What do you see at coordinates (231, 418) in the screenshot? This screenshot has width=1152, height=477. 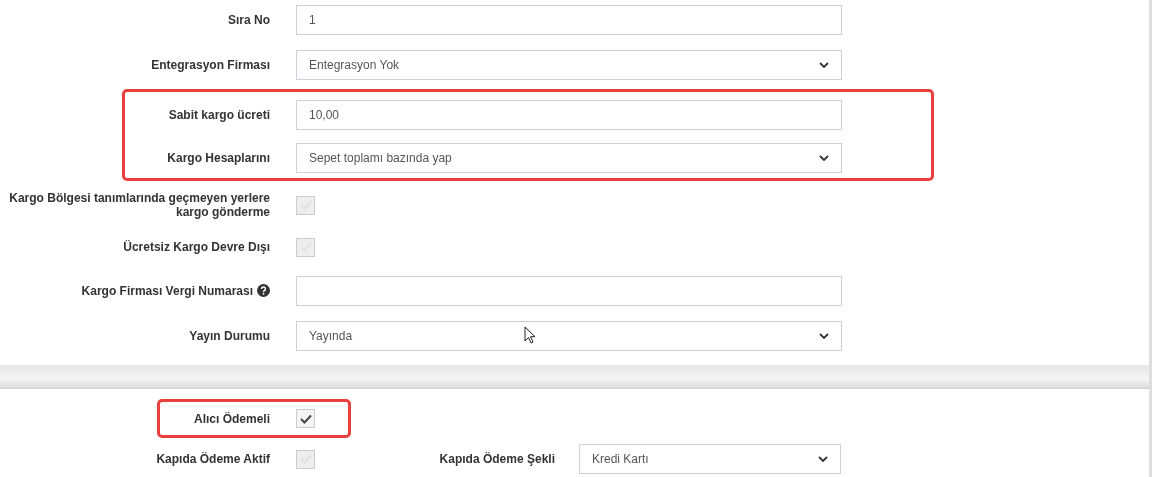 I see `field-label: Alıcı Ödemeli` at bounding box center [231, 418].